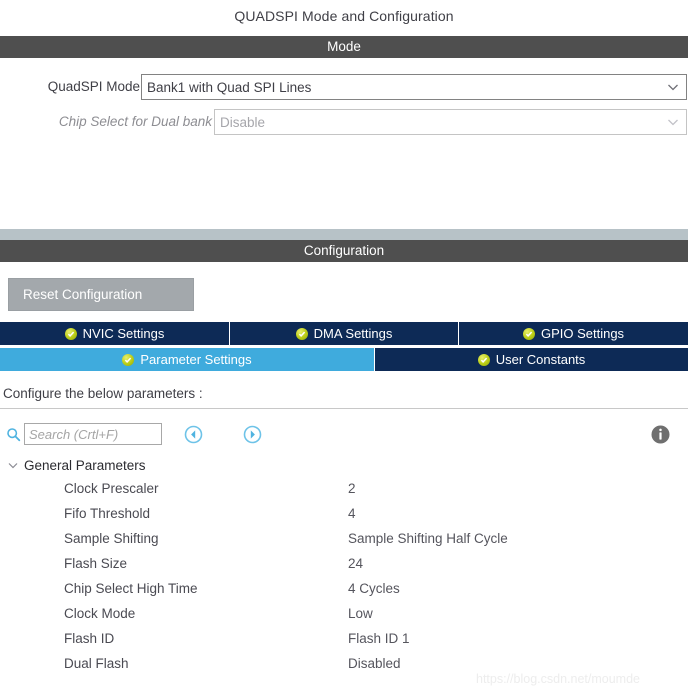 This screenshot has width=688, height=698. Describe the element at coordinates (360, 613) in the screenshot. I see `param-value: Low` at that location.